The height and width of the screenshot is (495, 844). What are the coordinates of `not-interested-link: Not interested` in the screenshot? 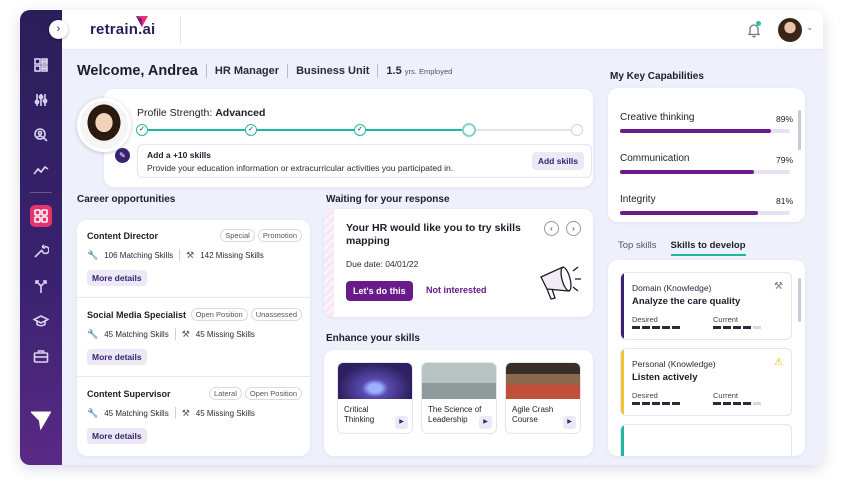 It's located at (456, 290).